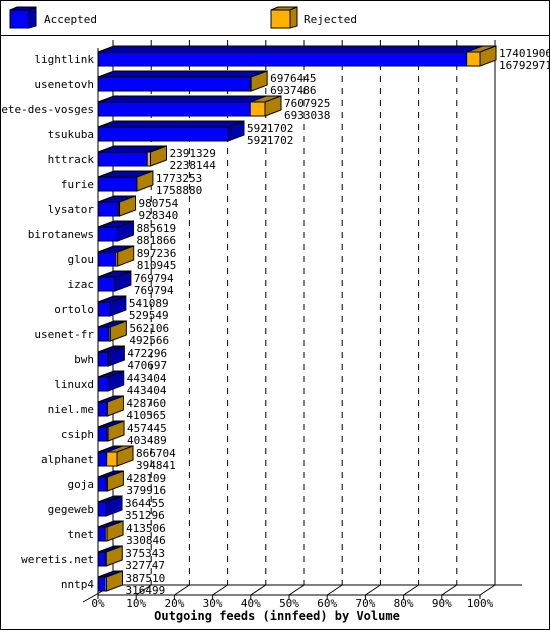 The image size is (550, 635). Describe the element at coordinates (192, 165) in the screenshot. I see `value-label-accepted: 2238144` at that location.